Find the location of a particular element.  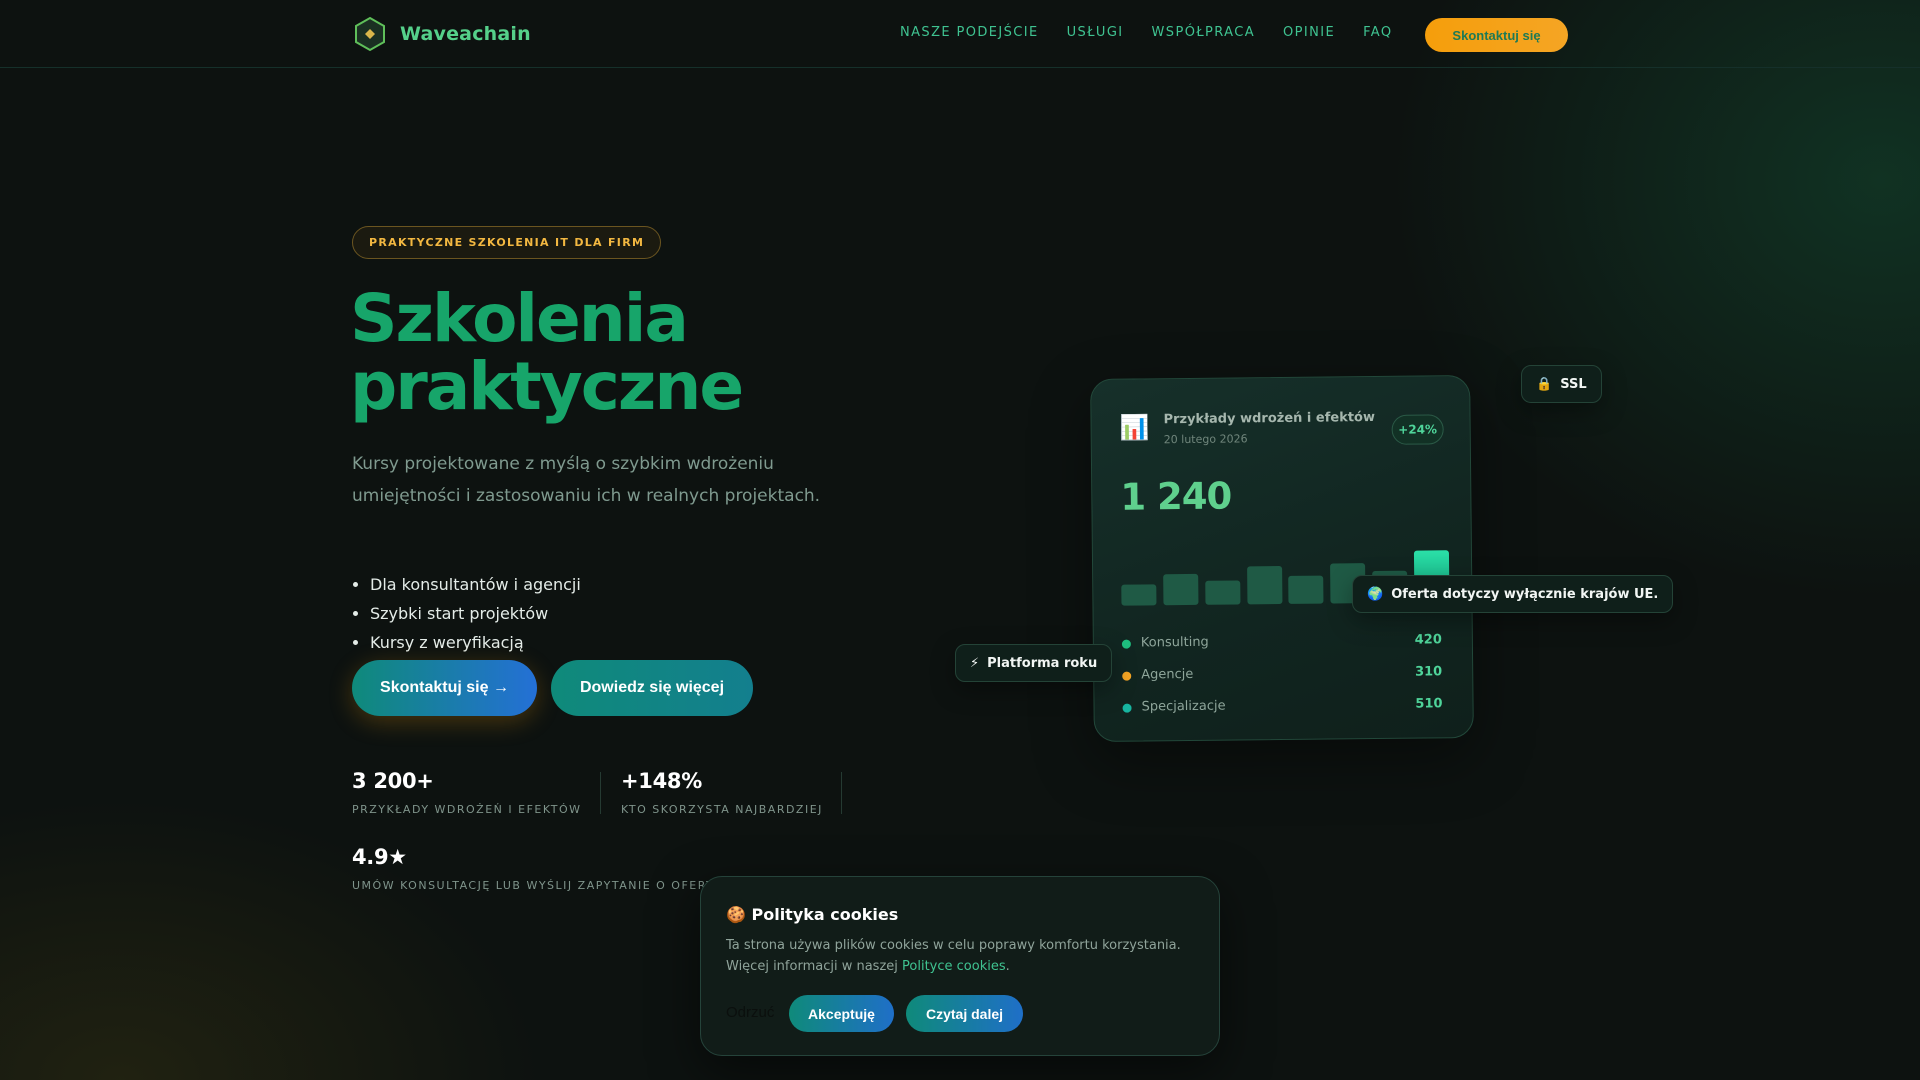

hero-badge: PRAKTYCZNE SZKOLENIA IT DLA FIRM is located at coordinates (507, 242).